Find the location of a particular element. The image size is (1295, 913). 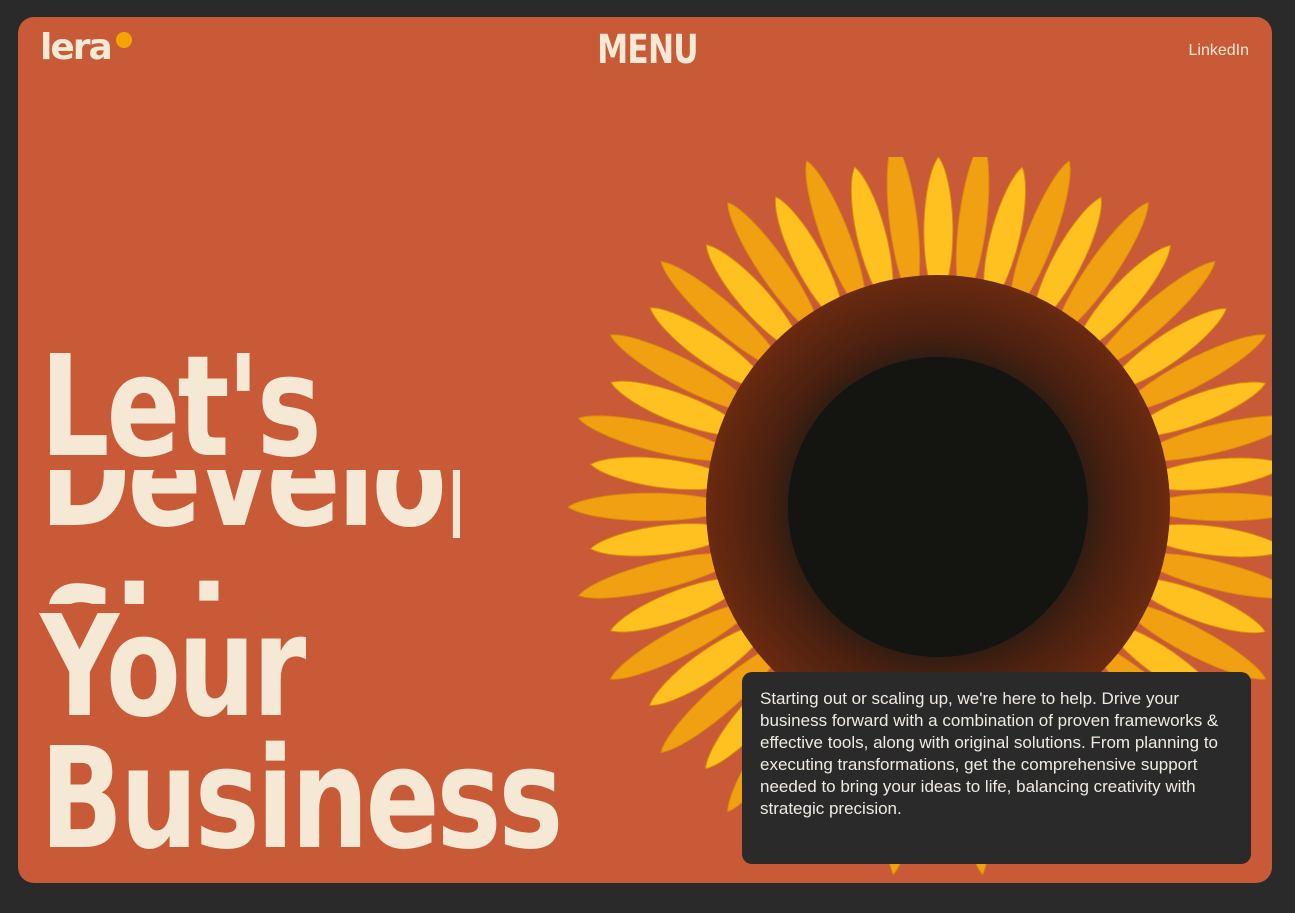

headline-develop-clip: Develop is located at coordinates (250, 504).